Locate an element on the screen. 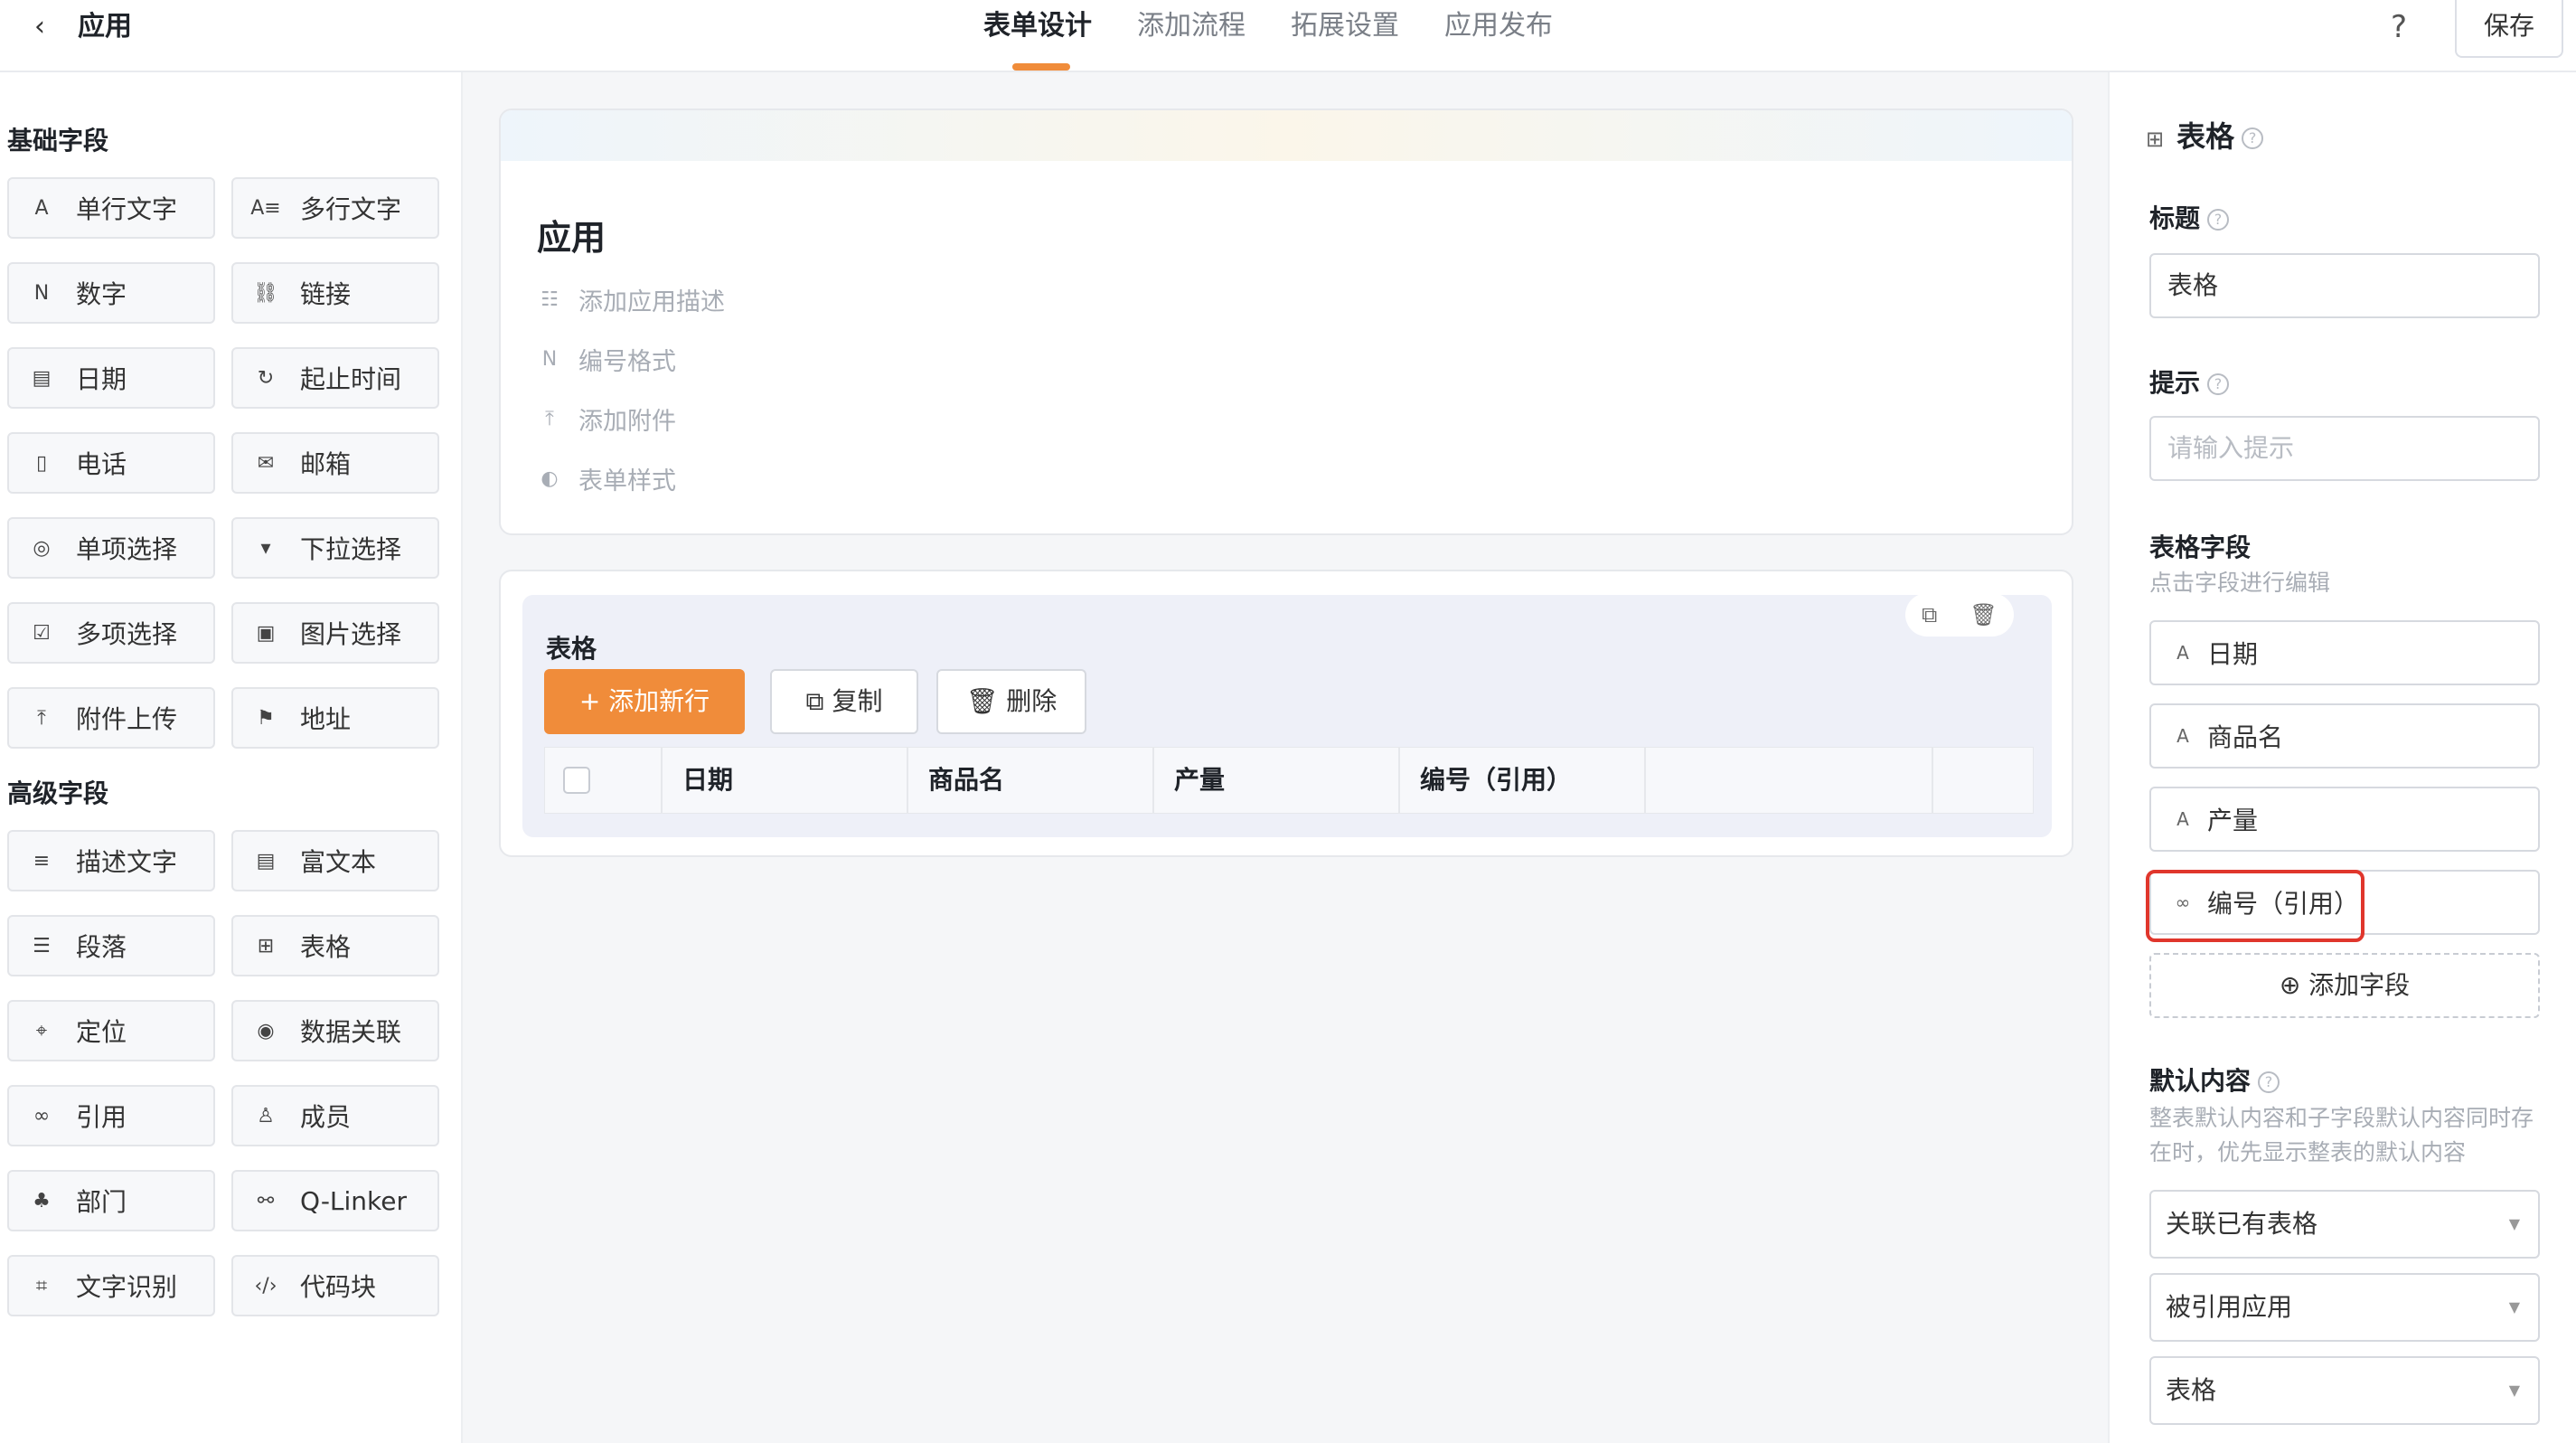 The image size is (2576, 1443). component-name: ⊞ 表格? is located at coordinates (2205, 135).